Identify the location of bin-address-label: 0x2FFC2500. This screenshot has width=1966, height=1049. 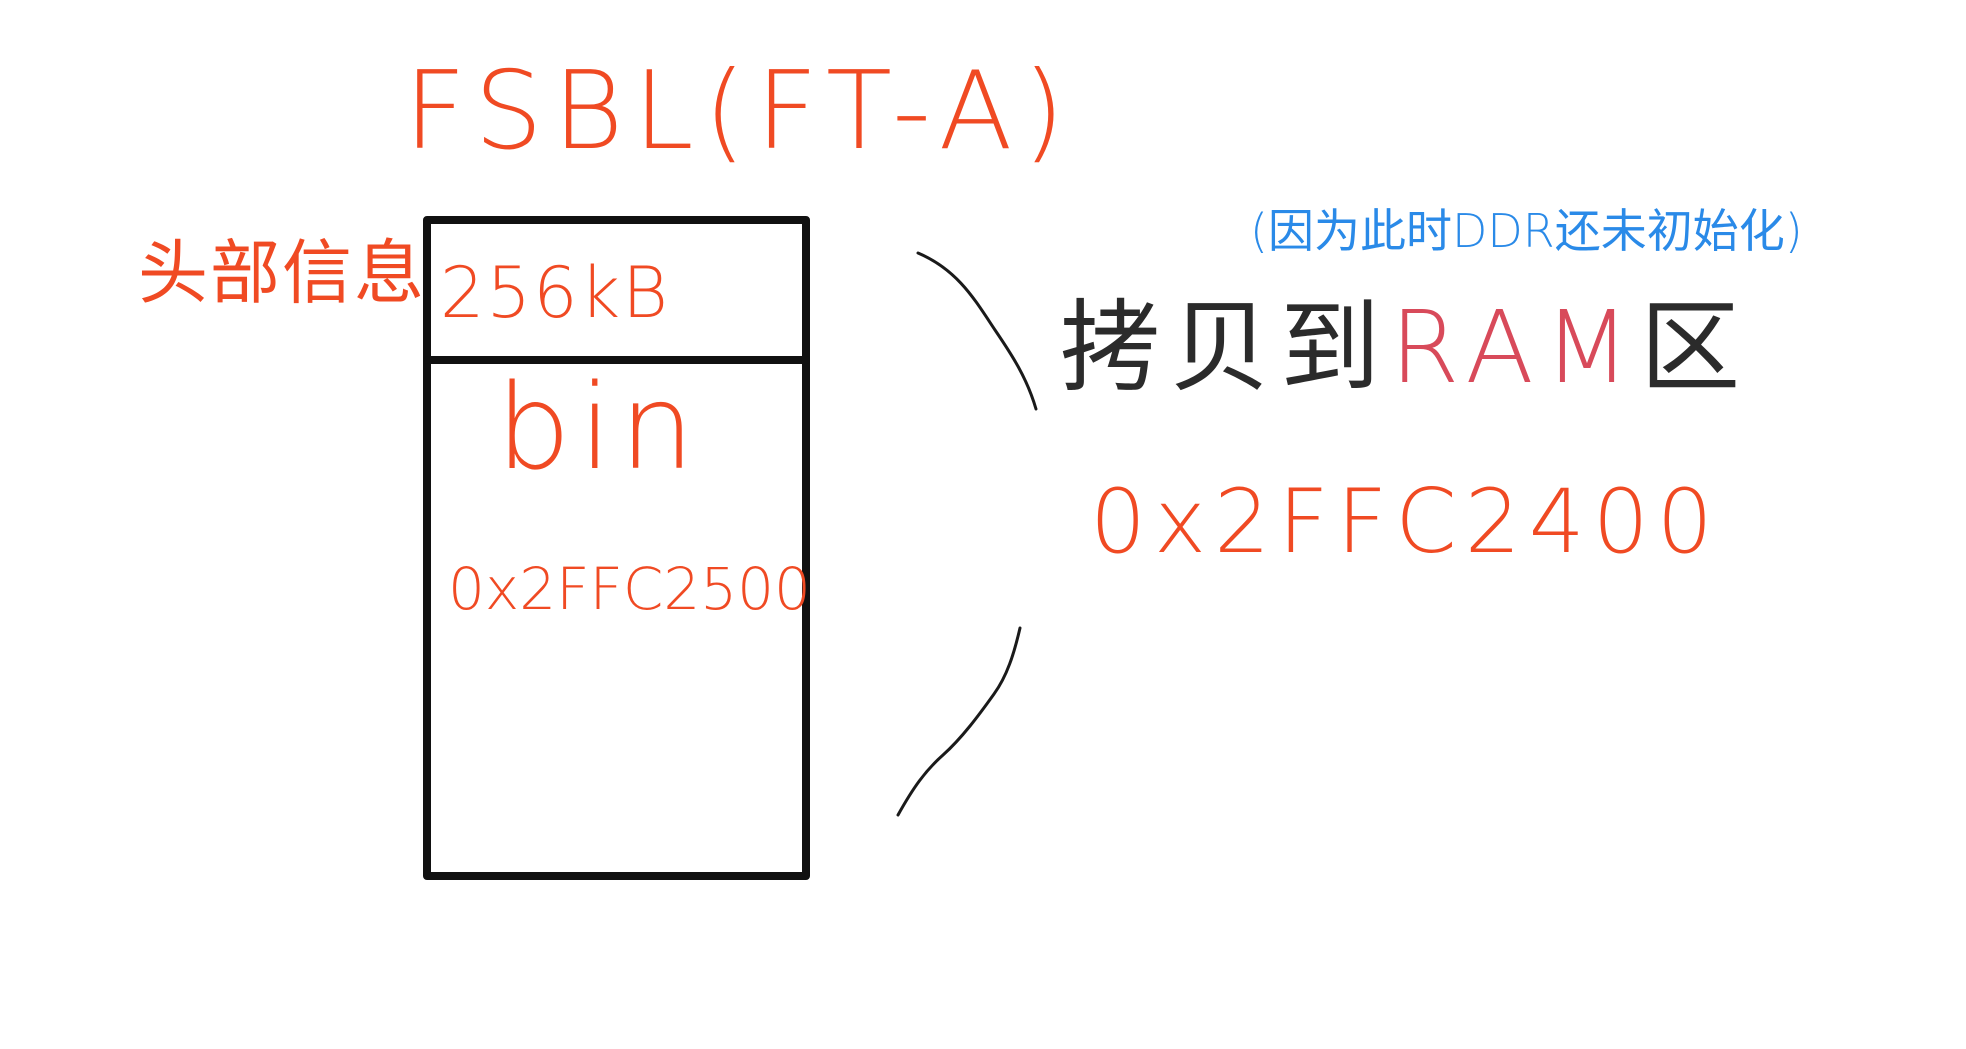
(629, 589).